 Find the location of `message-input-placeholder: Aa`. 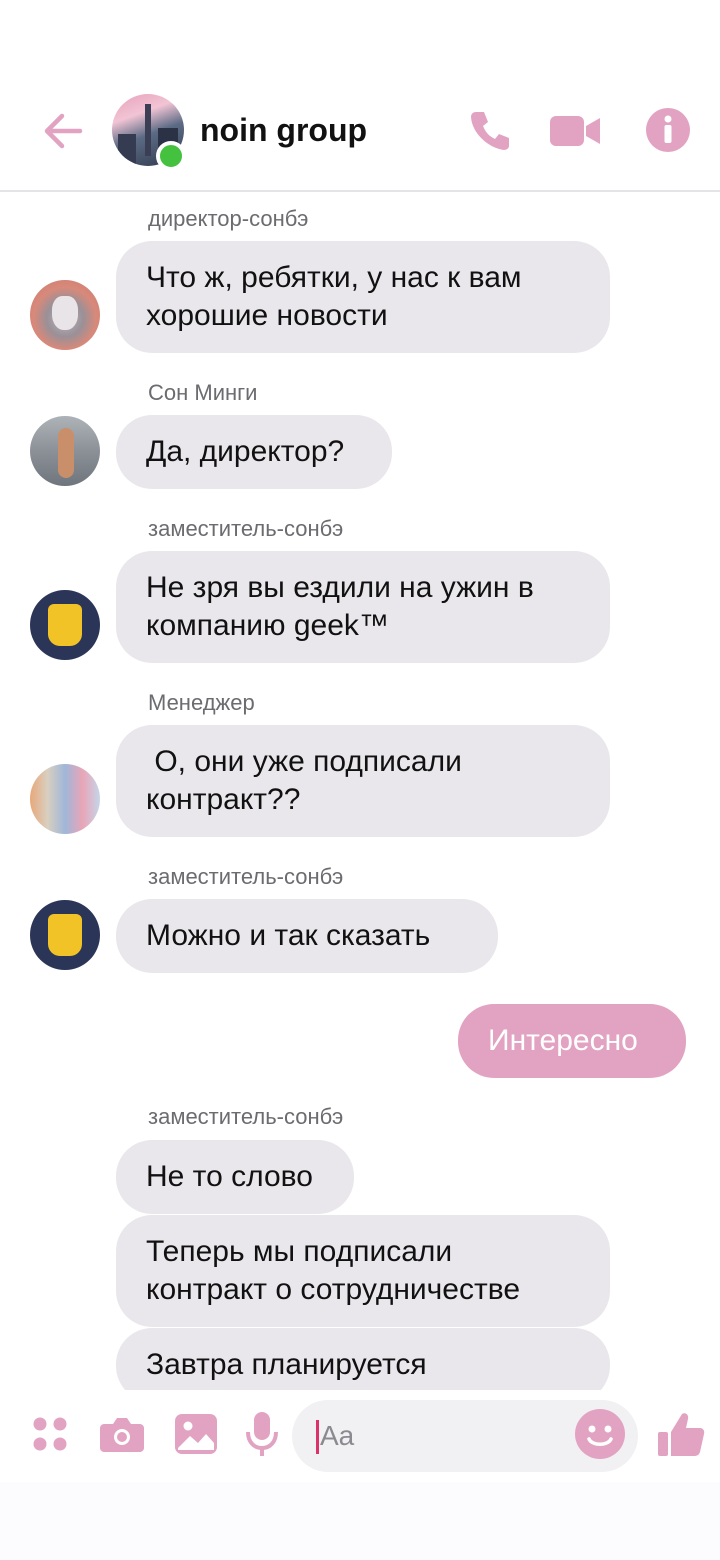

message-input-placeholder: Aa is located at coordinates (337, 1435).